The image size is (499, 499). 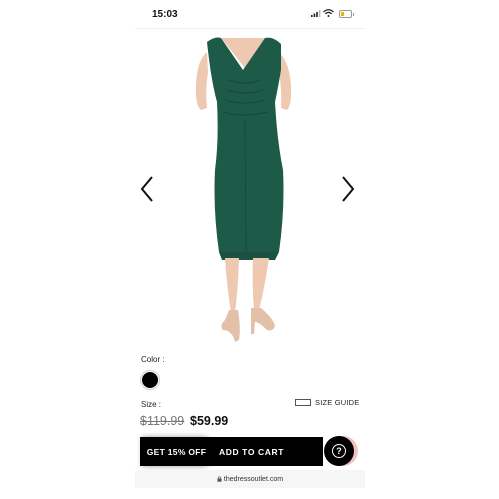 I want to click on status-bar: 15:03, so click(x=250, y=14).